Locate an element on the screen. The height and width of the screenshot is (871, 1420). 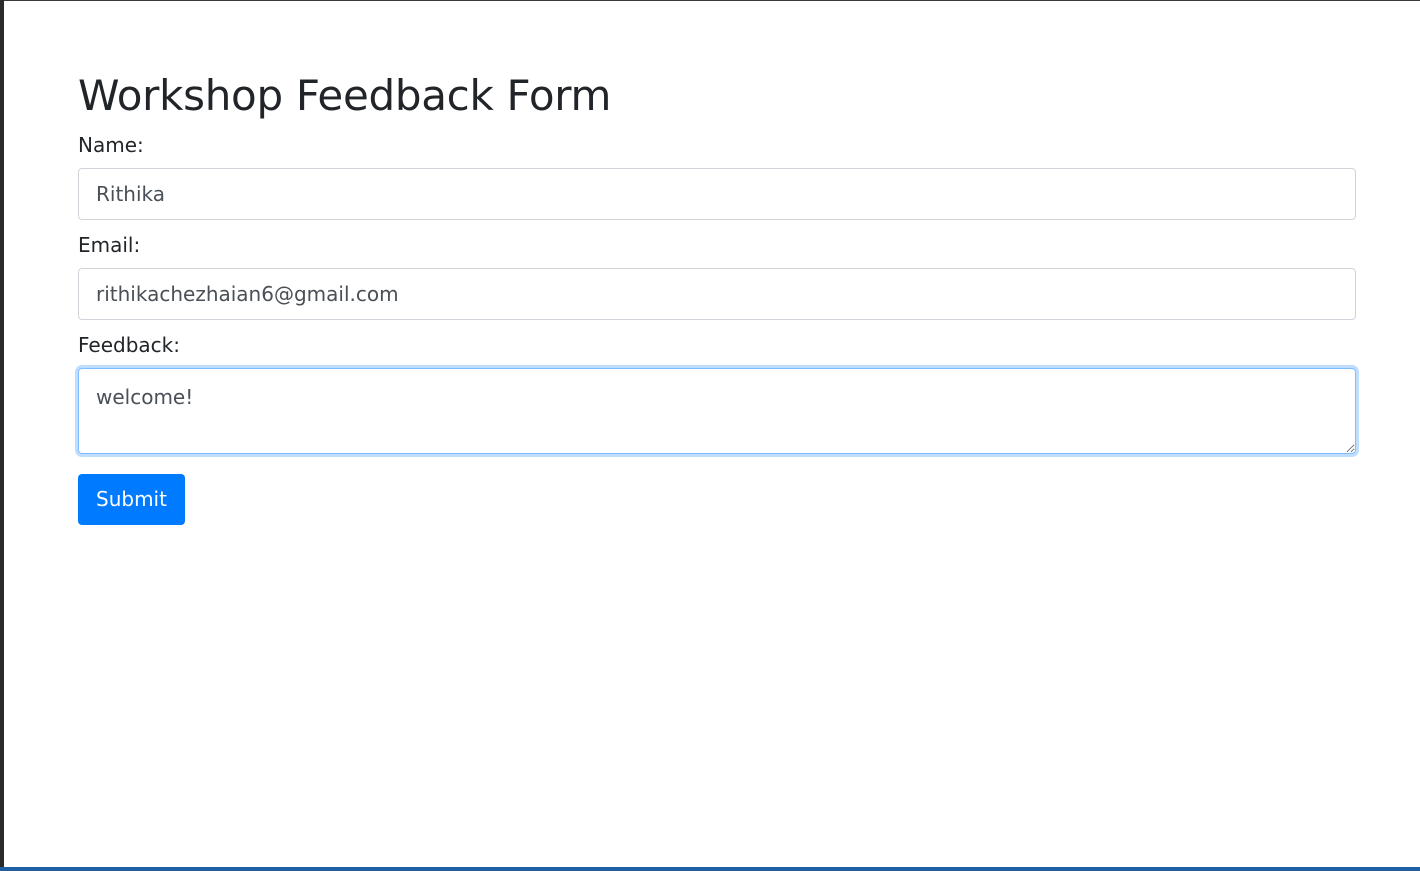
name-group: Name: is located at coordinates (717, 175).